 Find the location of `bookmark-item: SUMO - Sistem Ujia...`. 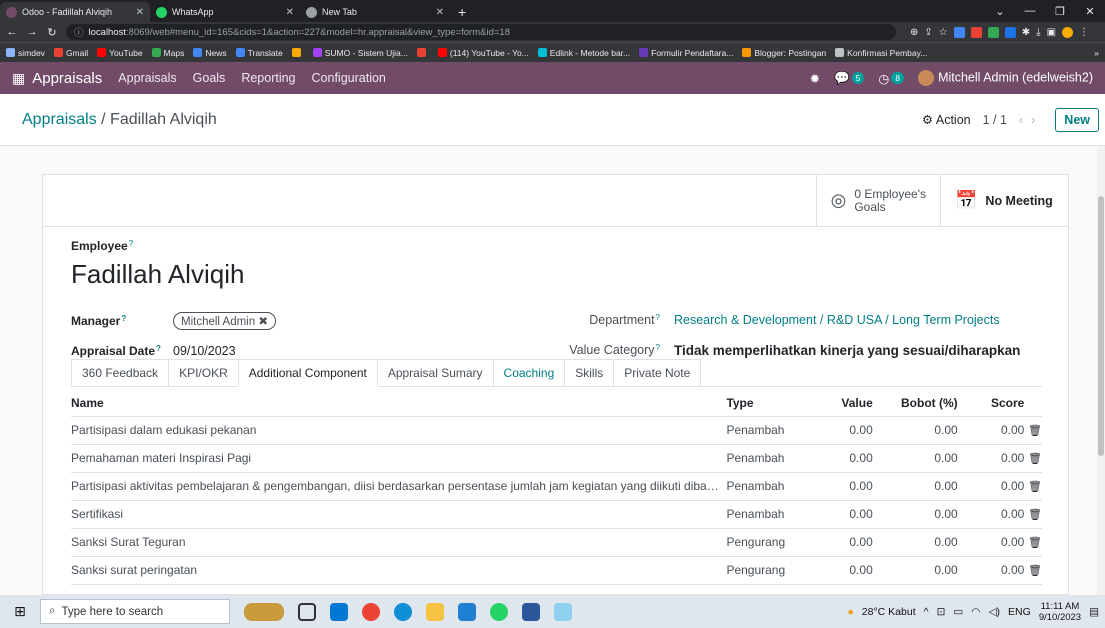

bookmark-item: SUMO - Sistem Ujia... is located at coordinates (360, 53).